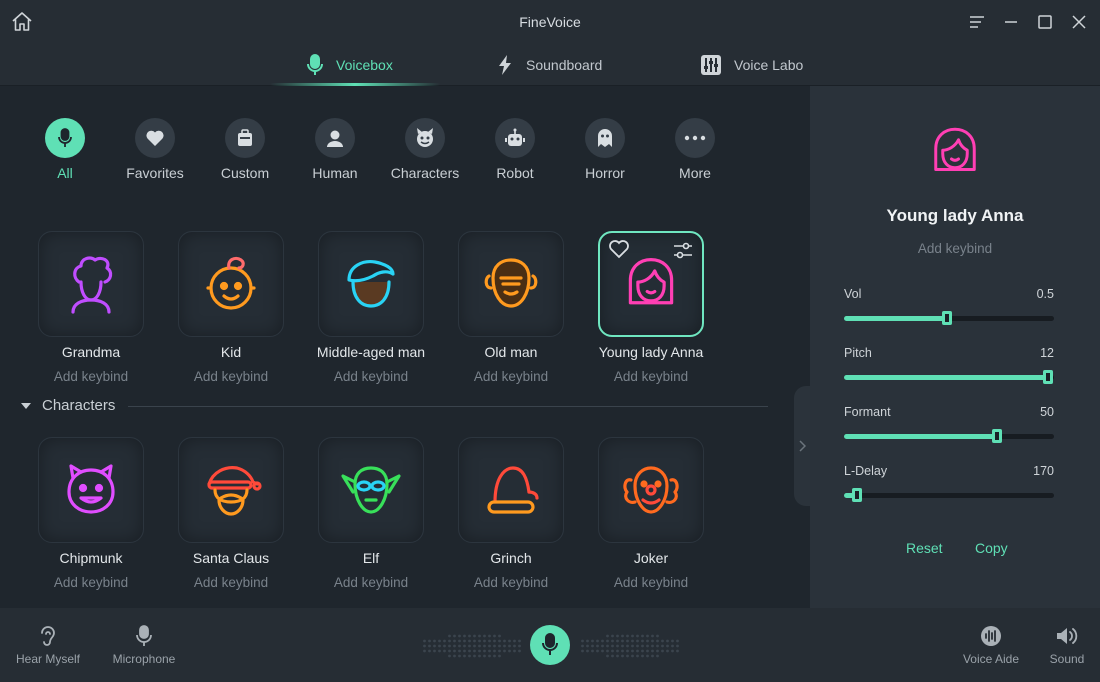 This screenshot has width=1100, height=682. I want to click on l-delay-slider: L-Delay 170, so click(949, 483).